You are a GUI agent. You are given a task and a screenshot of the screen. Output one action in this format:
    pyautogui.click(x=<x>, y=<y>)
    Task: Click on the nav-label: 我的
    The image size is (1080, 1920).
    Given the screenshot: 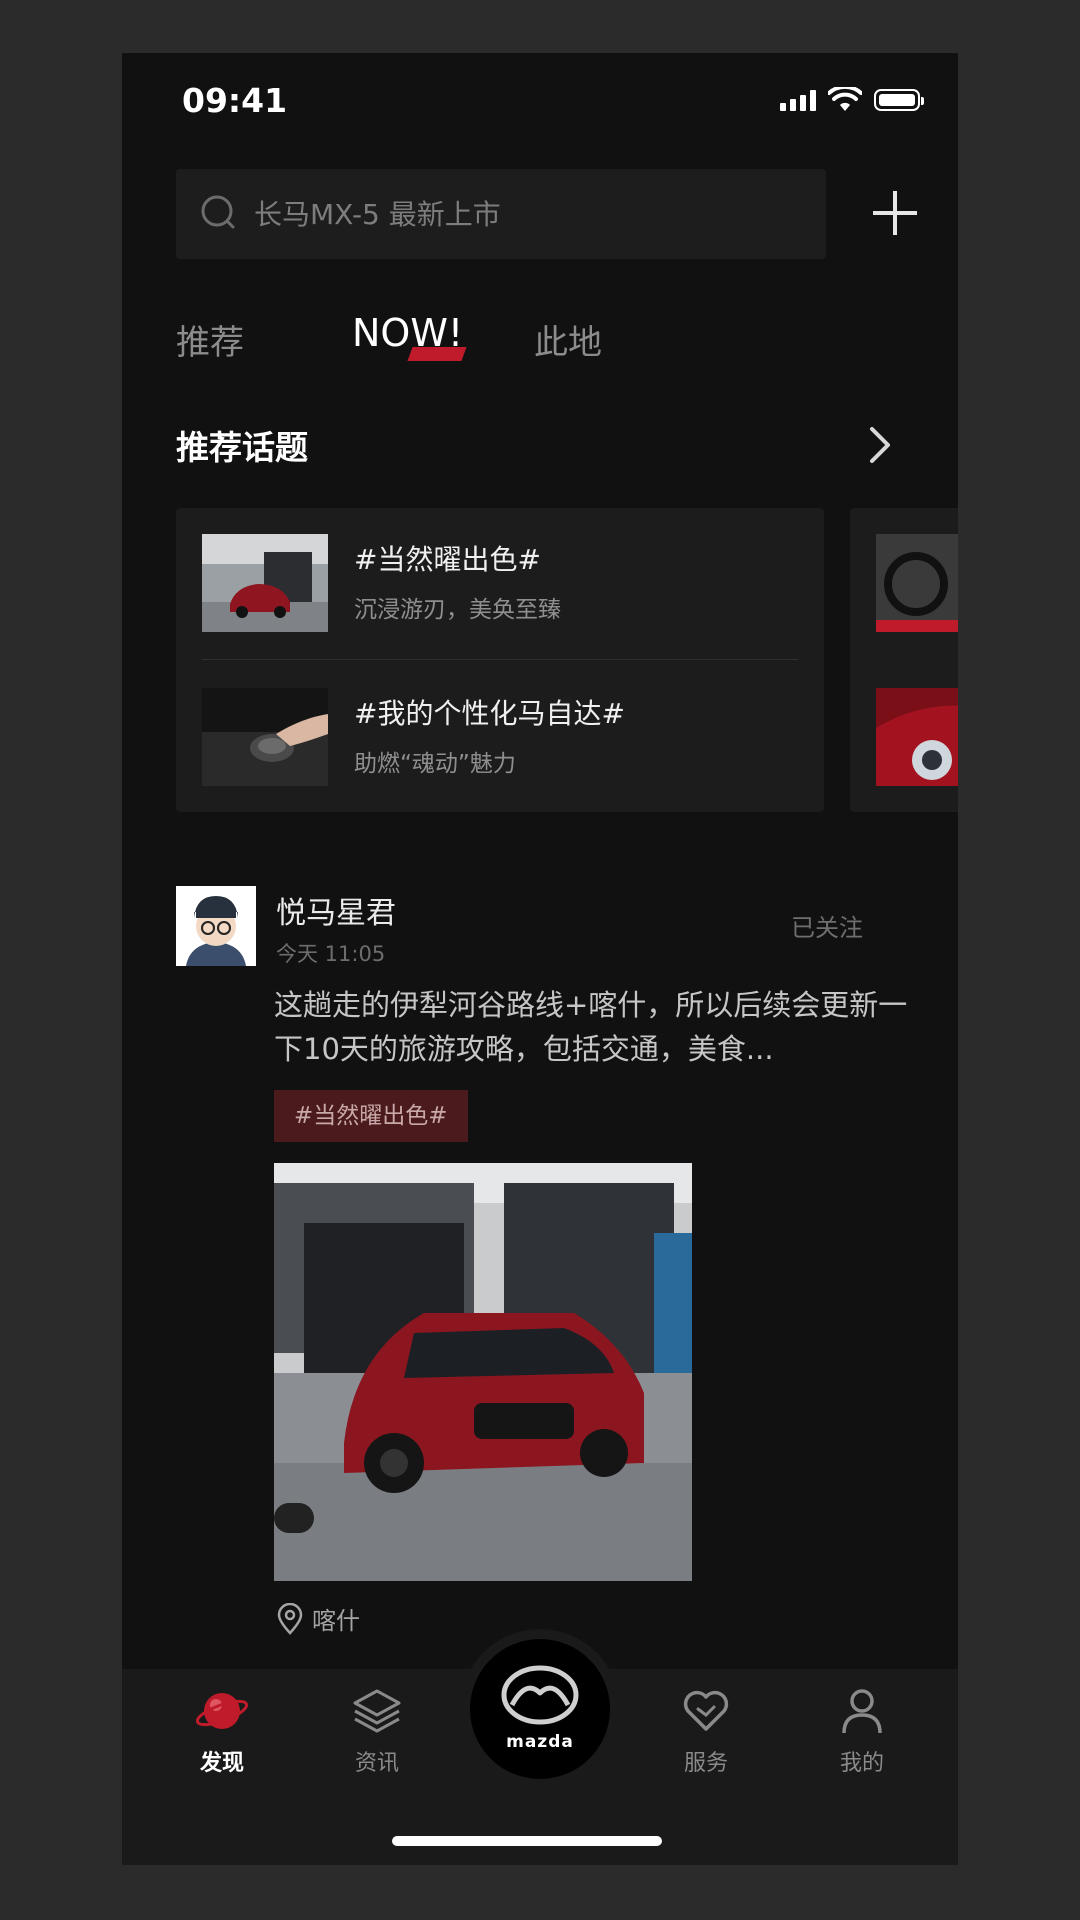 What is the action you would take?
    pyautogui.click(x=861, y=1763)
    